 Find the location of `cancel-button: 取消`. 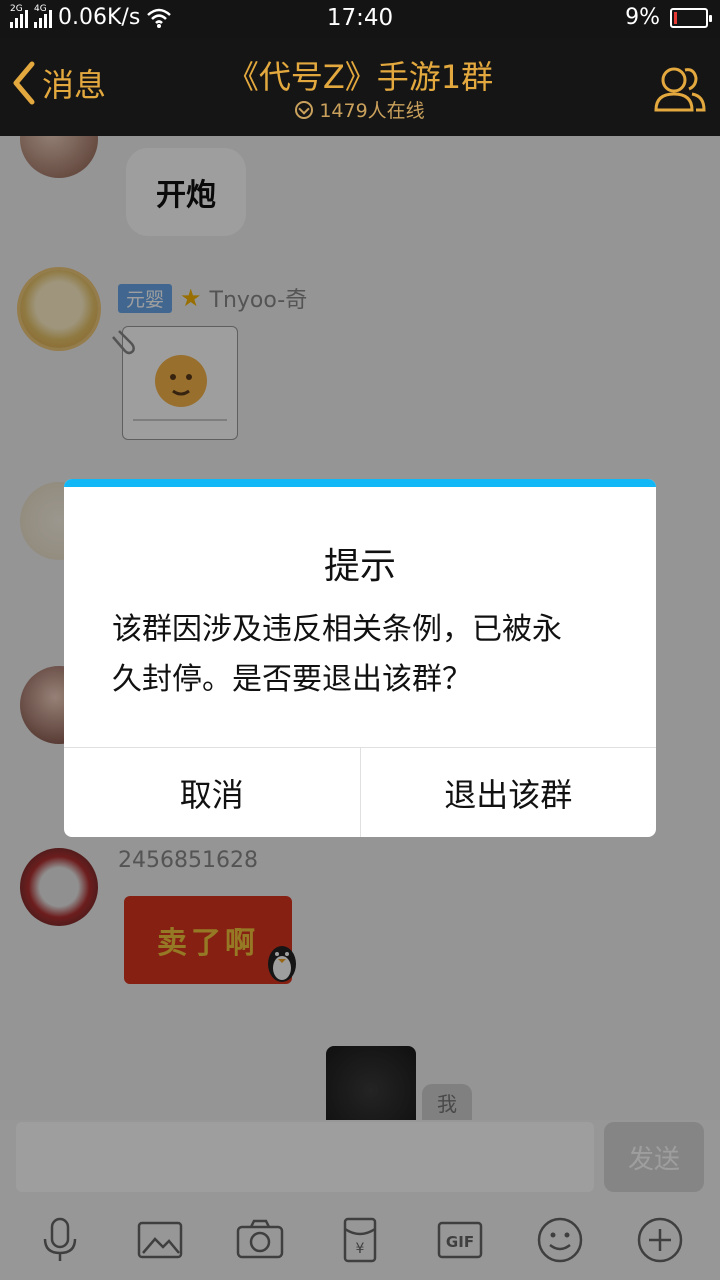

cancel-button: 取消 is located at coordinates (212, 792).